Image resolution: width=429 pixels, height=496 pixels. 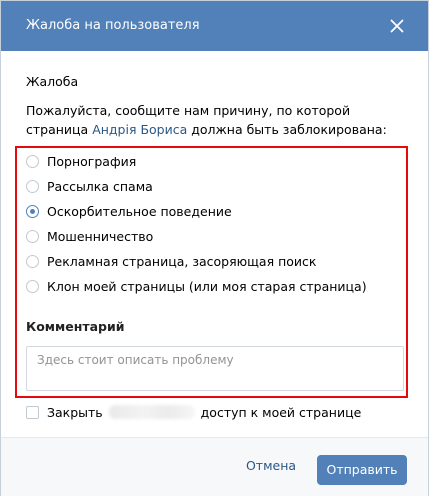 I want to click on close-access-label-end: доступ к моей странице, so click(x=281, y=412).